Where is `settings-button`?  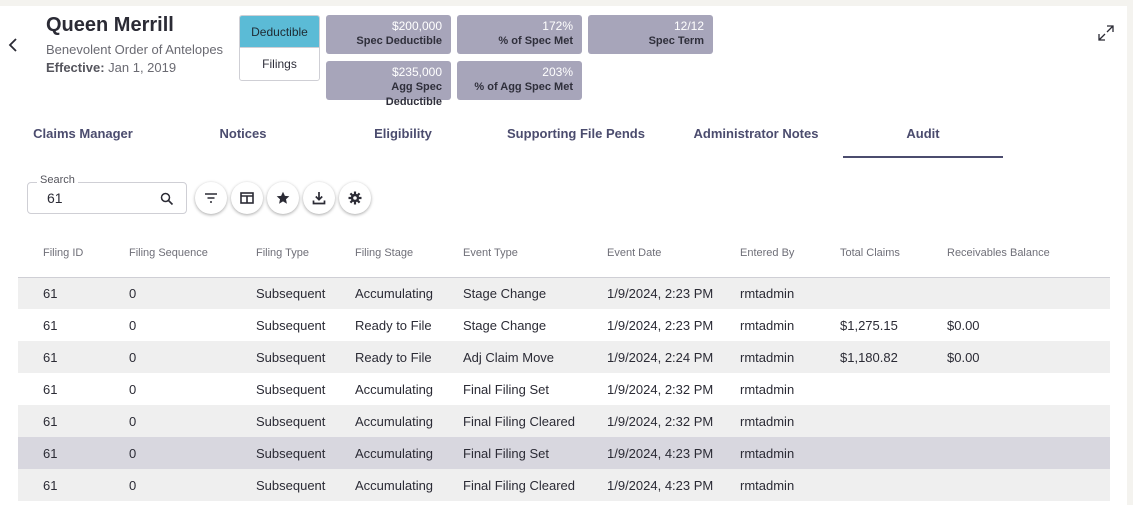 settings-button is located at coordinates (355, 198).